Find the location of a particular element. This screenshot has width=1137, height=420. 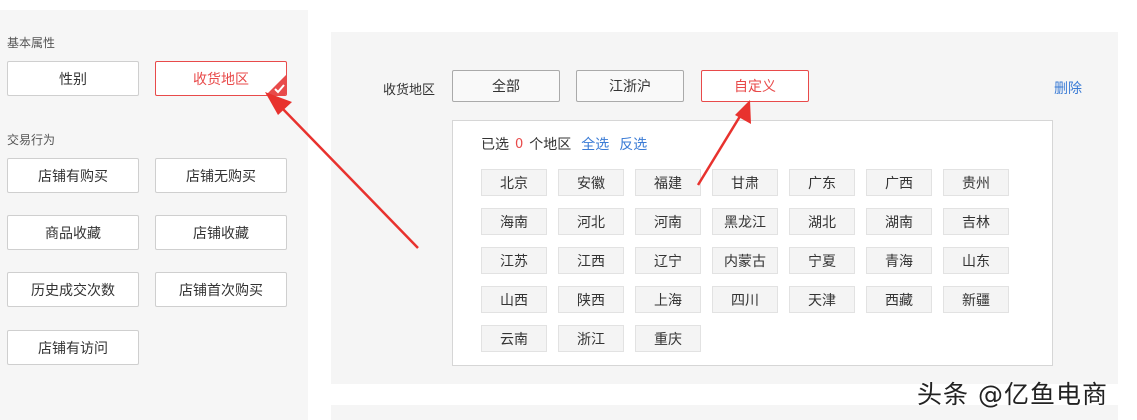

region-tag: 湖北 is located at coordinates (822, 221).